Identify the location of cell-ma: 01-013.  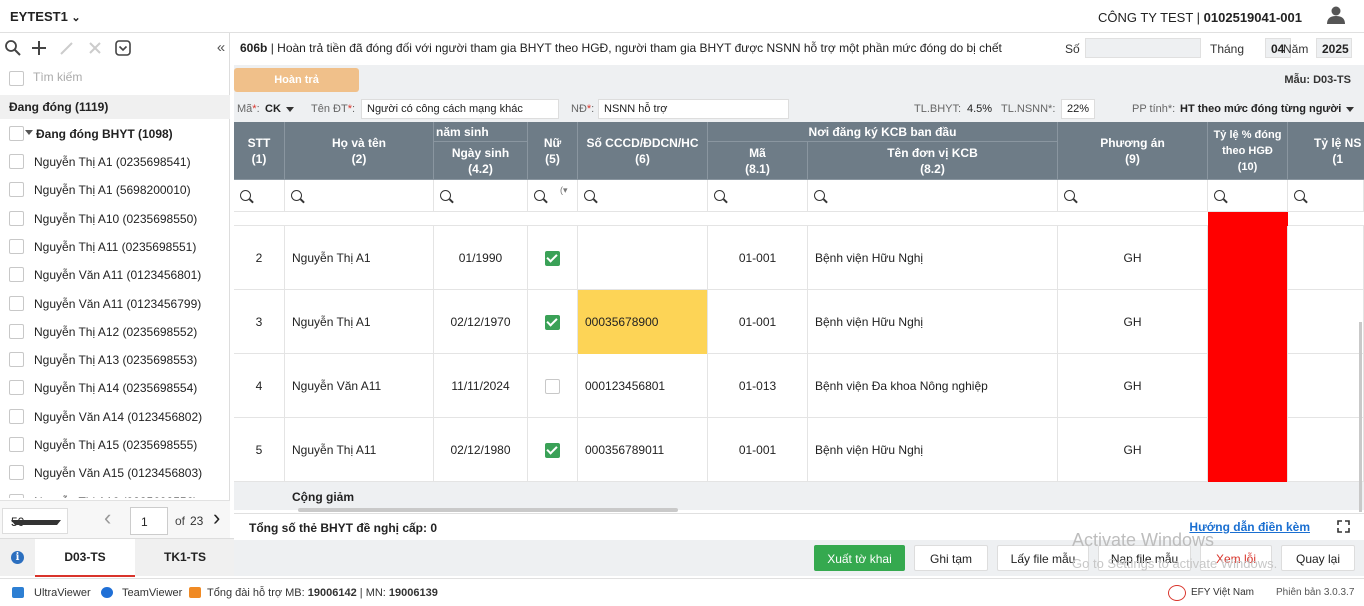
(758, 386).